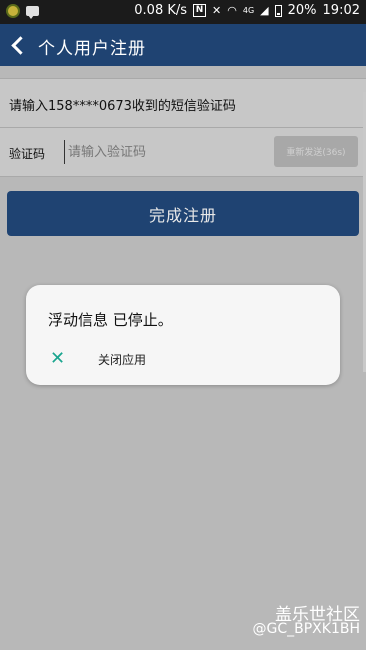  I want to click on verification-code-input, so click(166, 152).